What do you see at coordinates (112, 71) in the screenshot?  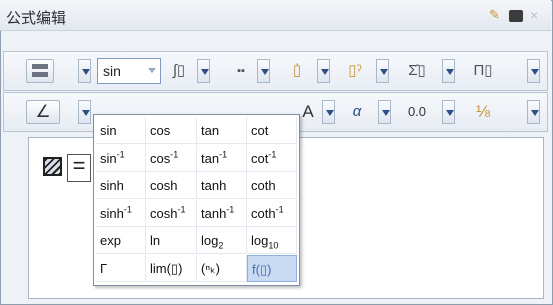 I see `function-combo-value: sin` at bounding box center [112, 71].